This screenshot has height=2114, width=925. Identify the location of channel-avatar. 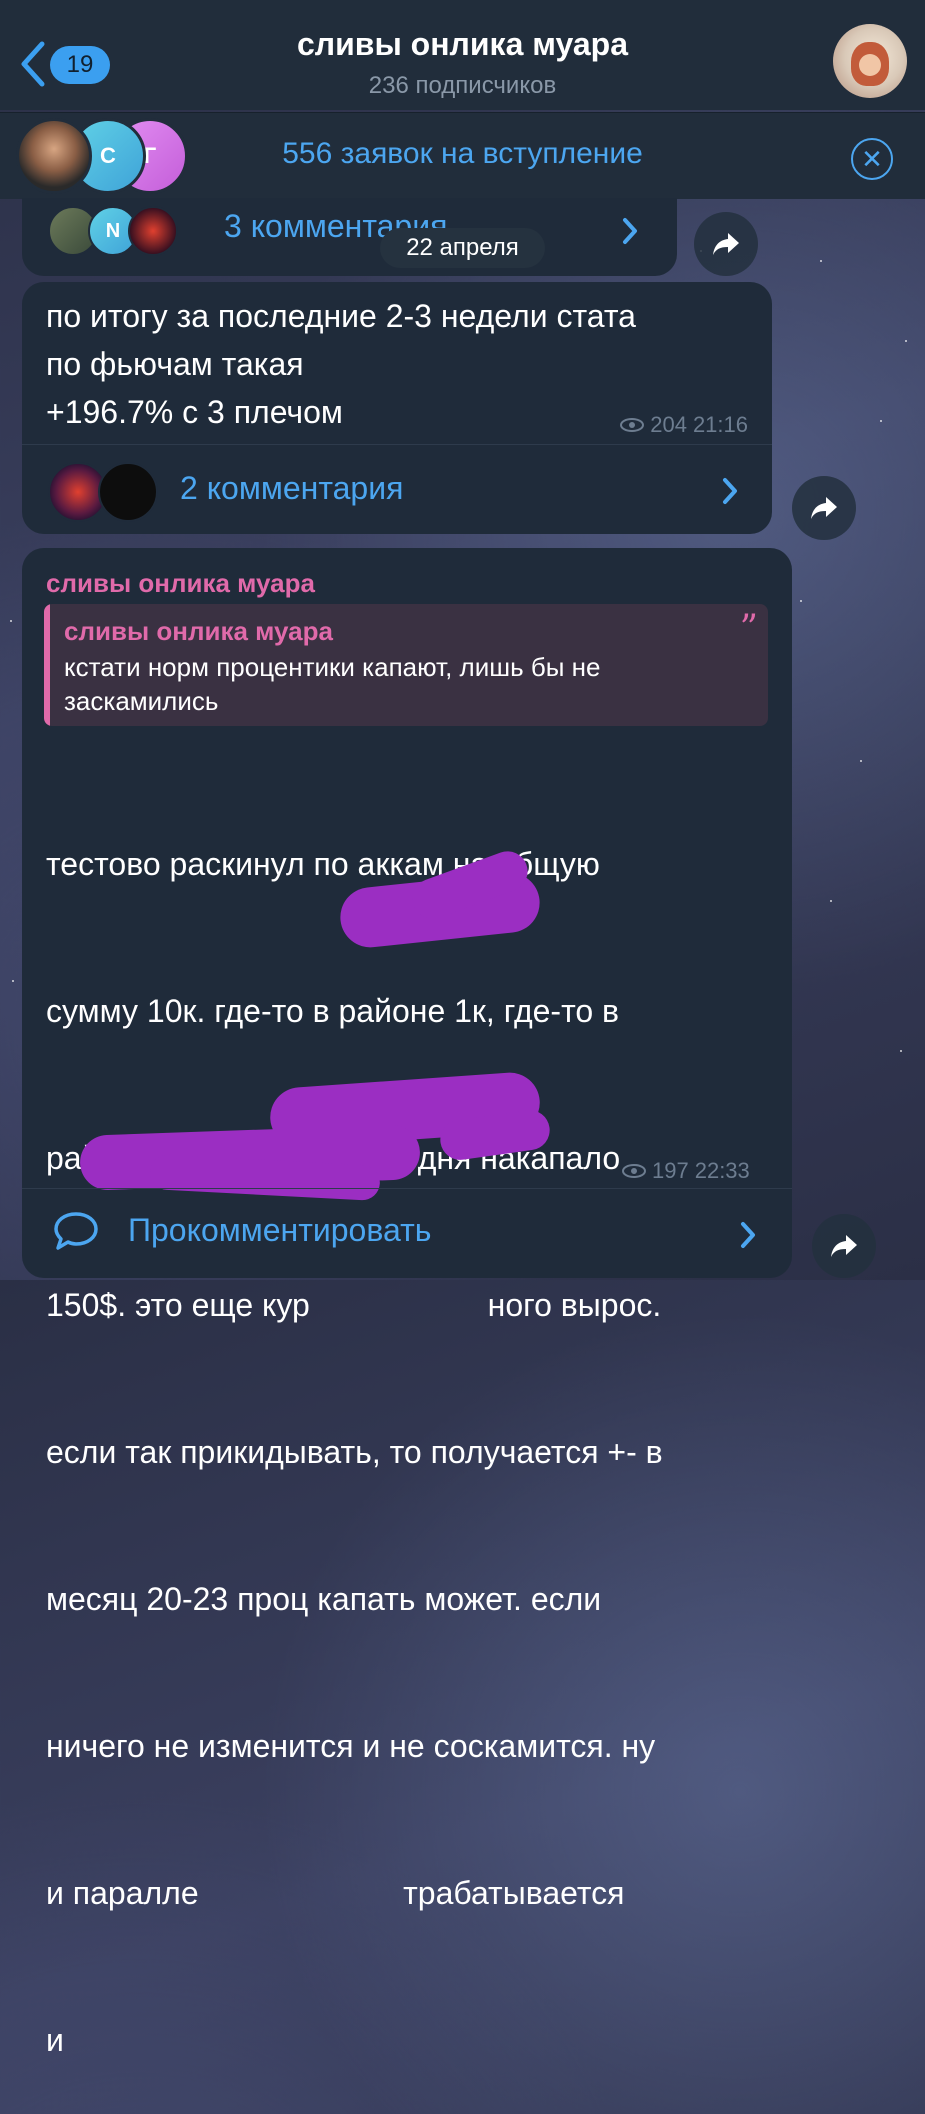
(870, 61).